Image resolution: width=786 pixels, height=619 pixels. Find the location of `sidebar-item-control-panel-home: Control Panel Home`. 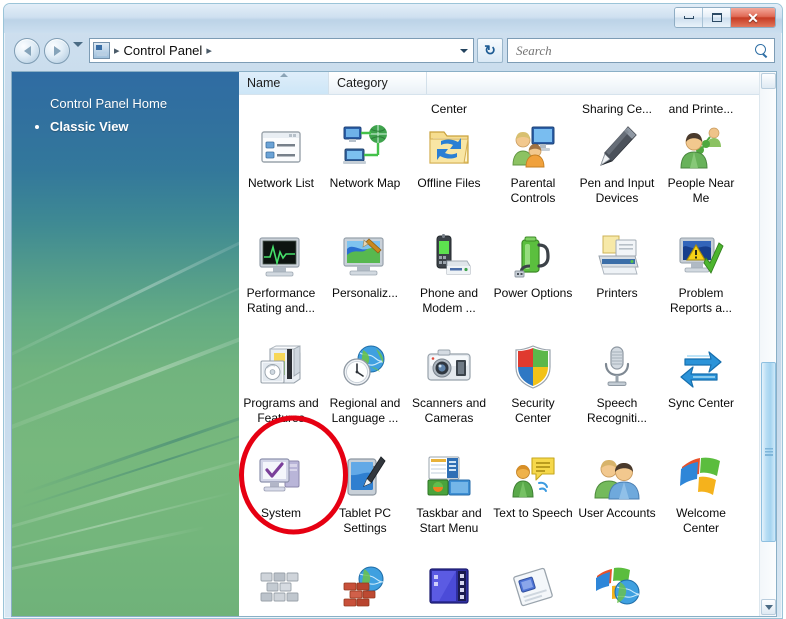

sidebar-item-control-panel-home: Control Panel Home is located at coordinates (125, 103).